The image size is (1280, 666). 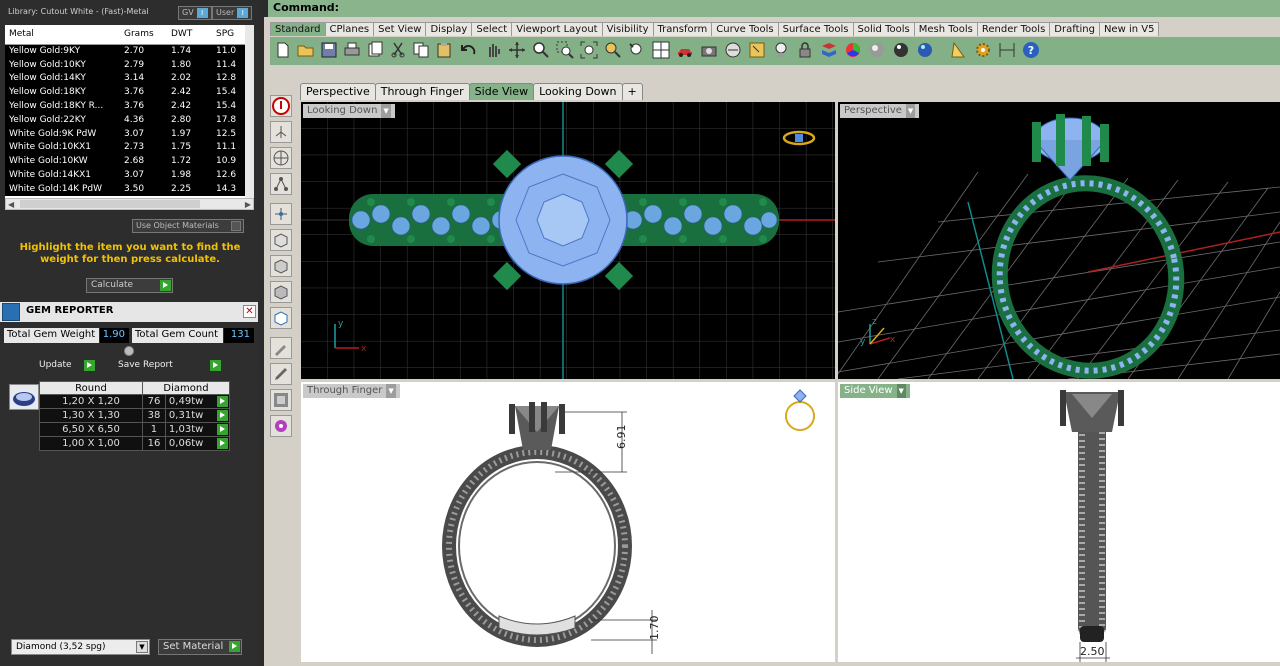 What do you see at coordinates (880, 111) in the screenshot?
I see `viewport-label: Perspective ▼` at bounding box center [880, 111].